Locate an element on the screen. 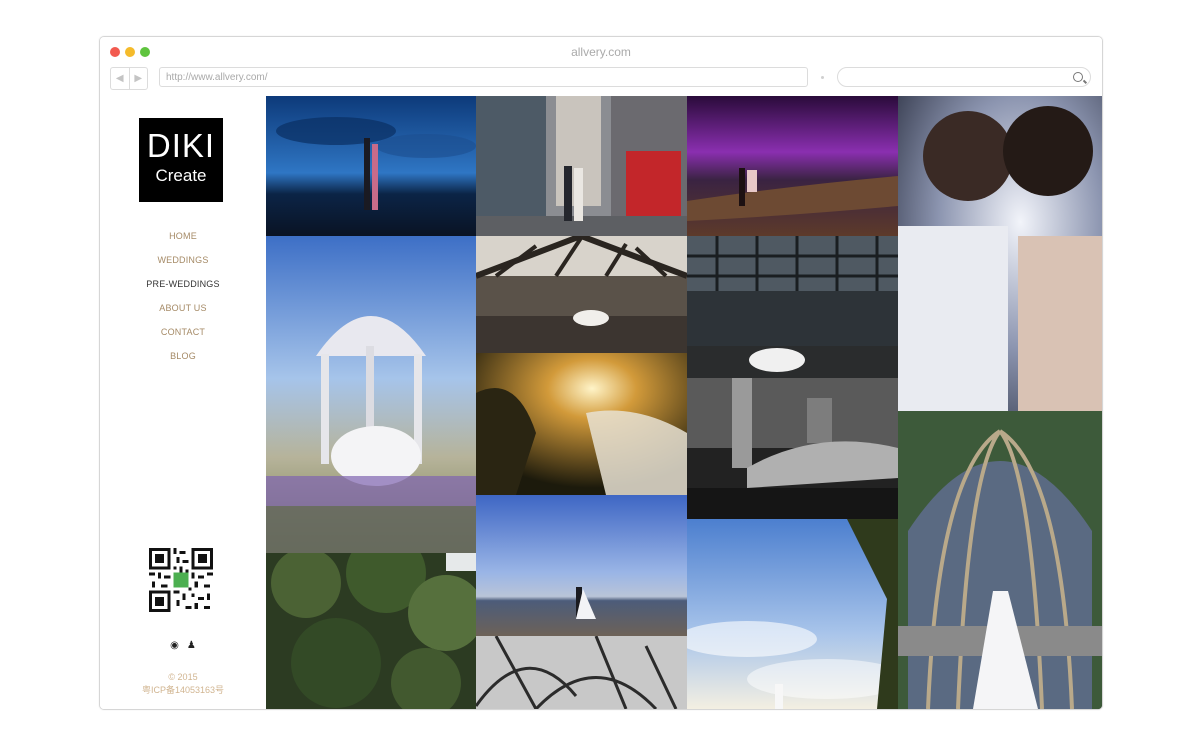 The height and width of the screenshot is (750, 1200). icp-license-text: 粤ICP备14053163号 is located at coordinates (183, 690).